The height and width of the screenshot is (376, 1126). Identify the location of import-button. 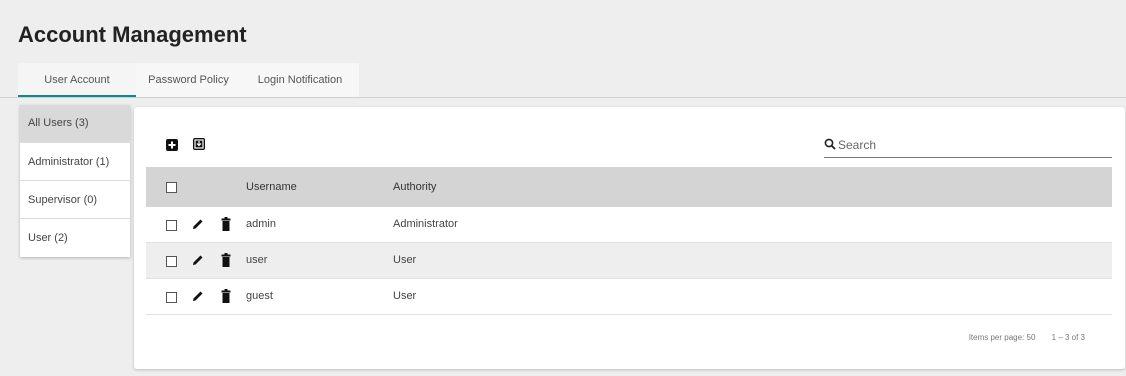
(199, 144).